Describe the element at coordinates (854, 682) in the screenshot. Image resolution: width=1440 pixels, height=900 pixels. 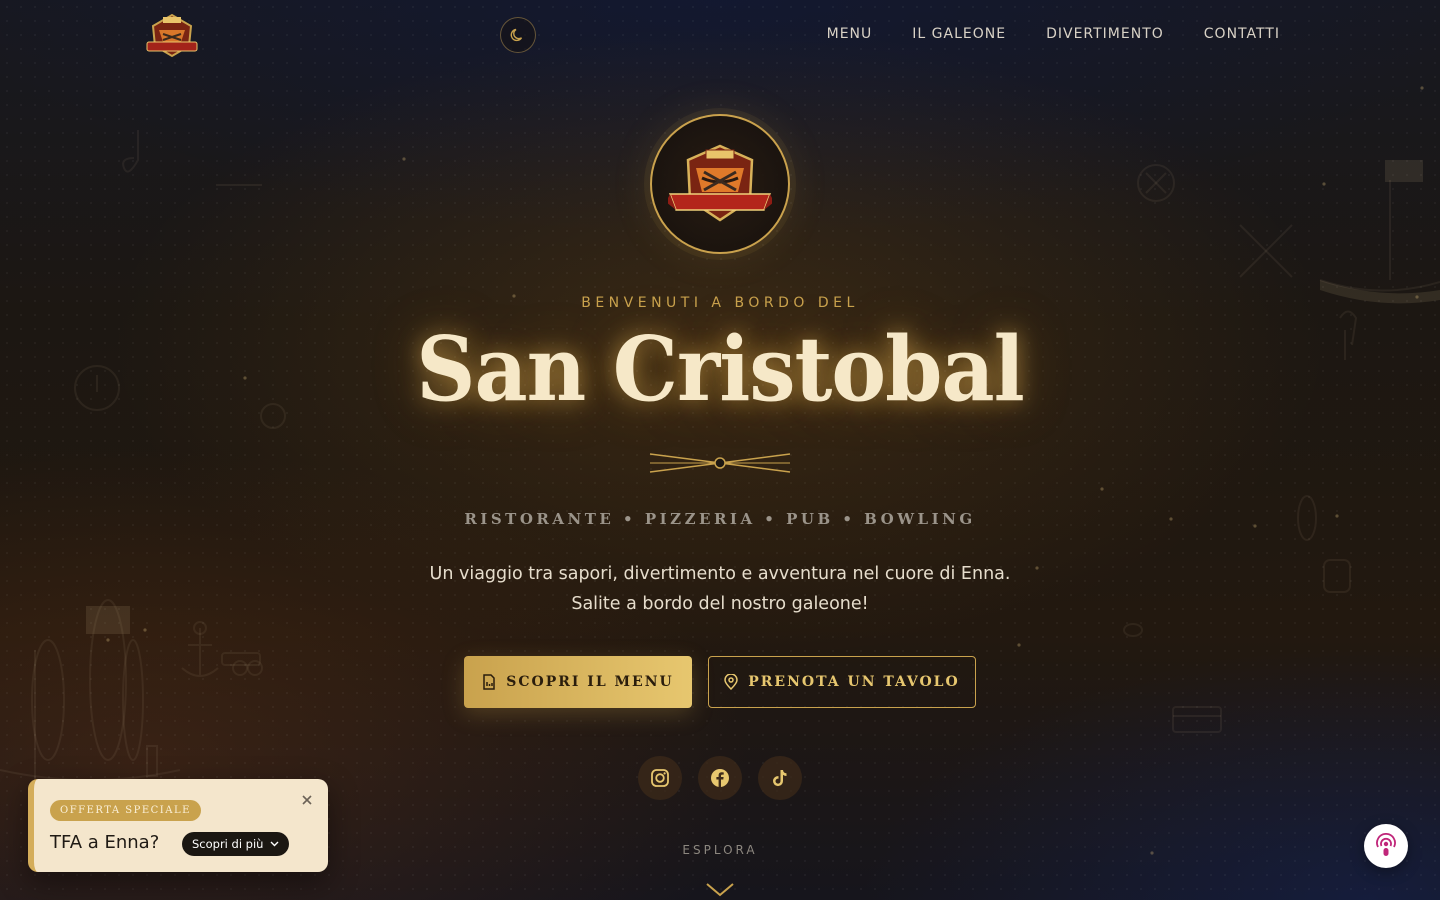
I see `book-table-label: PRENOTA UN TAVOLO` at that location.